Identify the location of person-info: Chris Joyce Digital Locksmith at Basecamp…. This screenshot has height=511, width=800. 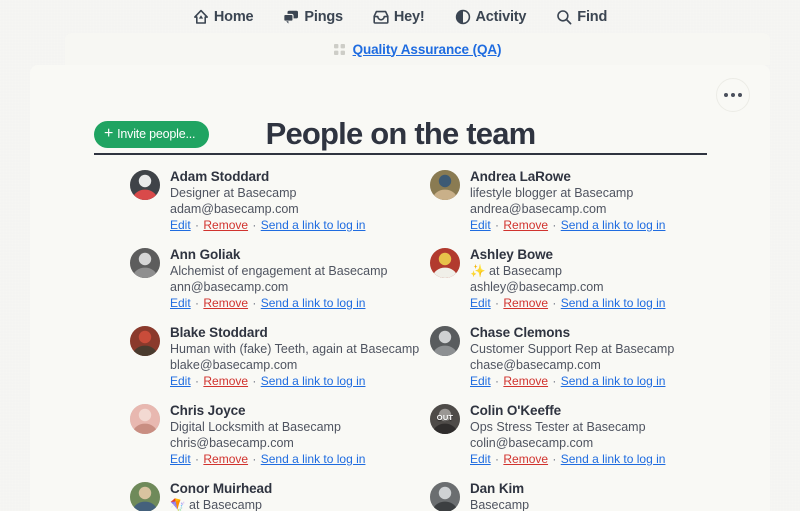
(300, 435).